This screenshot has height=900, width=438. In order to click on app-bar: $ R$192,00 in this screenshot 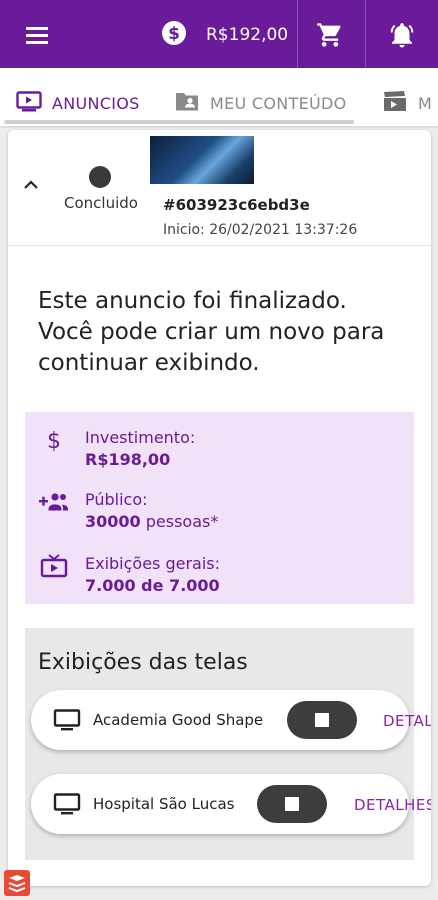, I will do `click(219, 34)`.